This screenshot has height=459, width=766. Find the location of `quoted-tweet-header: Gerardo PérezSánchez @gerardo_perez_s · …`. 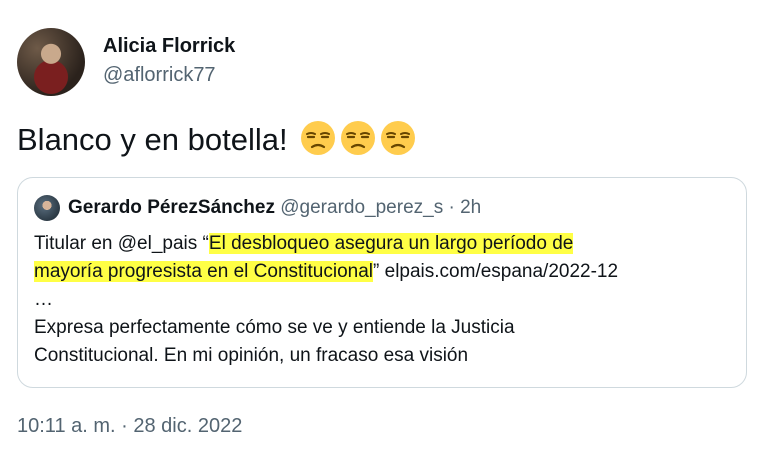

quoted-tweet-header: Gerardo PérezSánchez @gerardo_perez_s · … is located at coordinates (274, 208).